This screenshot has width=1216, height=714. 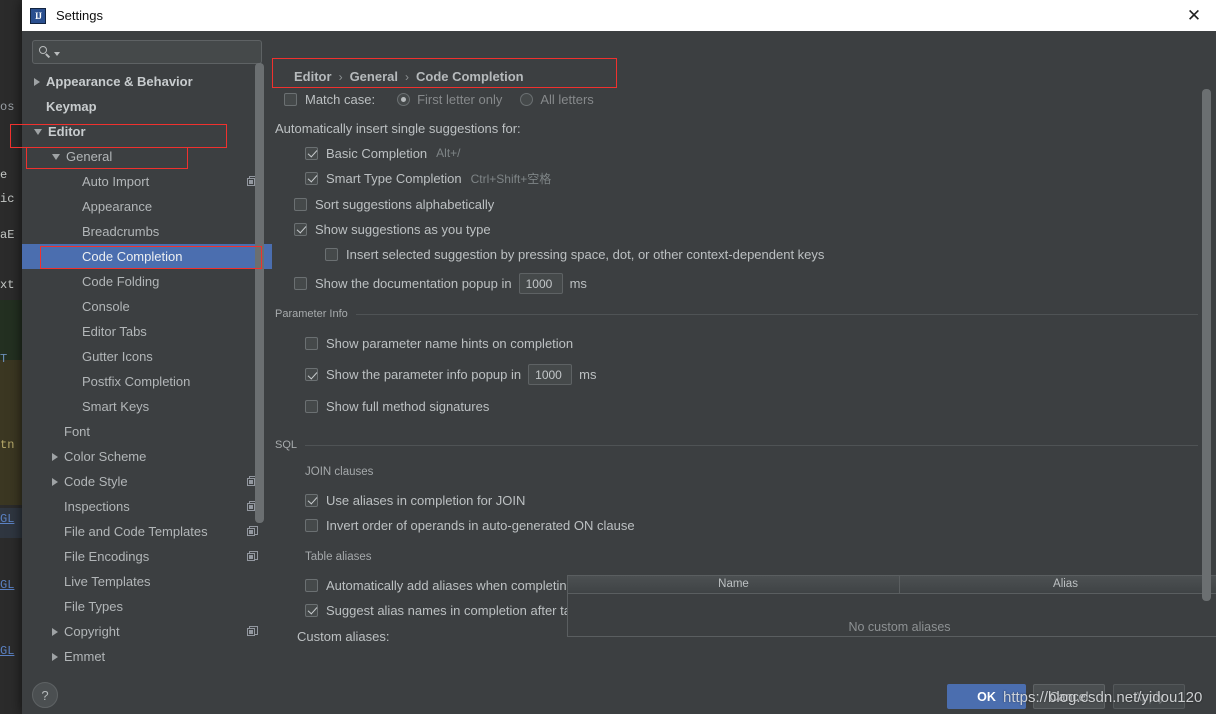 What do you see at coordinates (374, 76) in the screenshot?
I see `breadcrumb-general: General` at bounding box center [374, 76].